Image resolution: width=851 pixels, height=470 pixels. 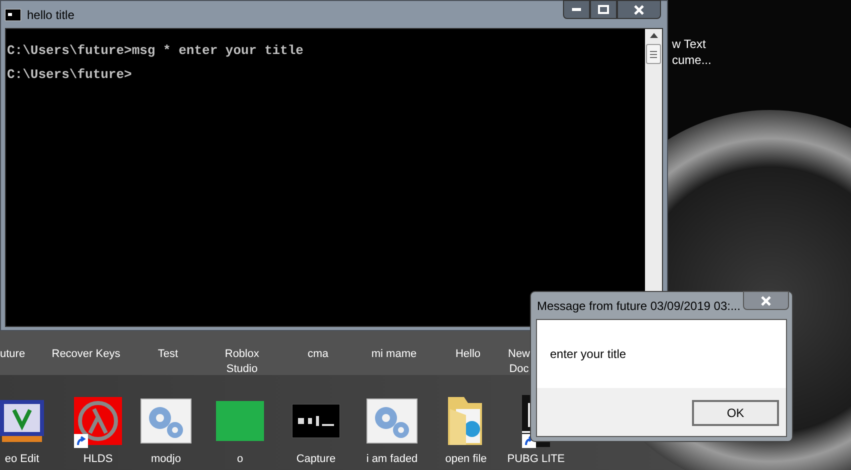 I want to click on desktop-icon-label: HLDS, so click(x=98, y=459).